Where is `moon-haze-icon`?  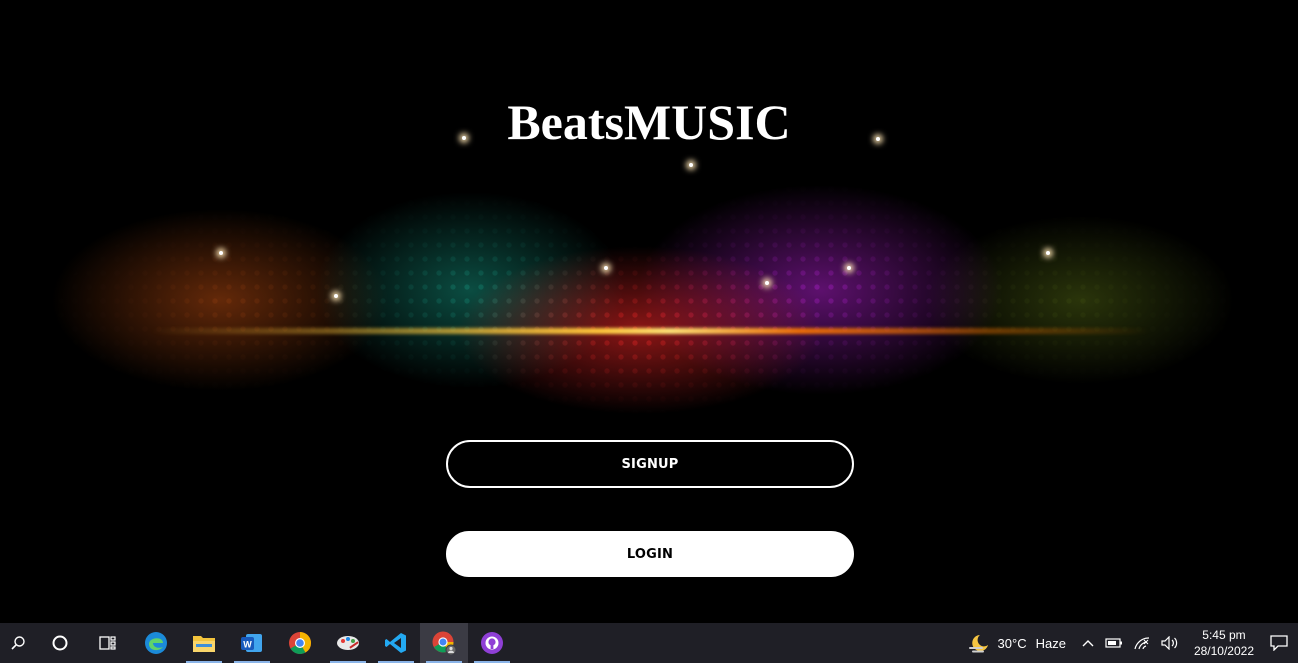 moon-haze-icon is located at coordinates (978, 644).